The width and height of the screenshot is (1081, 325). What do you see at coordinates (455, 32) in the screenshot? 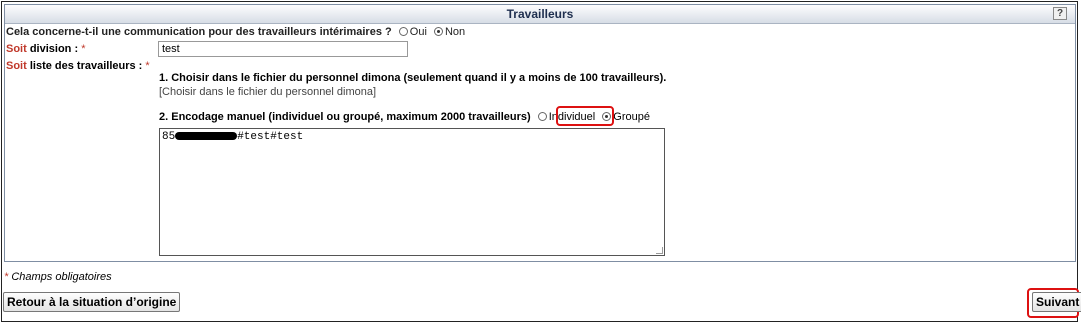
I see `radio-non-label: Non` at bounding box center [455, 32].